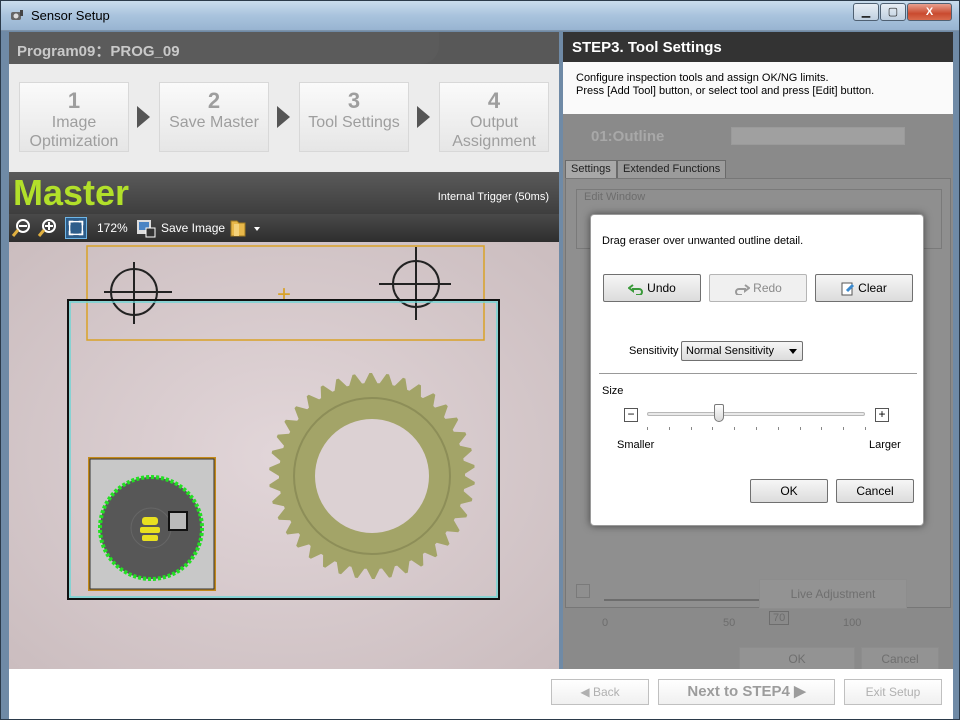  I want to click on size-decrease-button: −, so click(631, 415).